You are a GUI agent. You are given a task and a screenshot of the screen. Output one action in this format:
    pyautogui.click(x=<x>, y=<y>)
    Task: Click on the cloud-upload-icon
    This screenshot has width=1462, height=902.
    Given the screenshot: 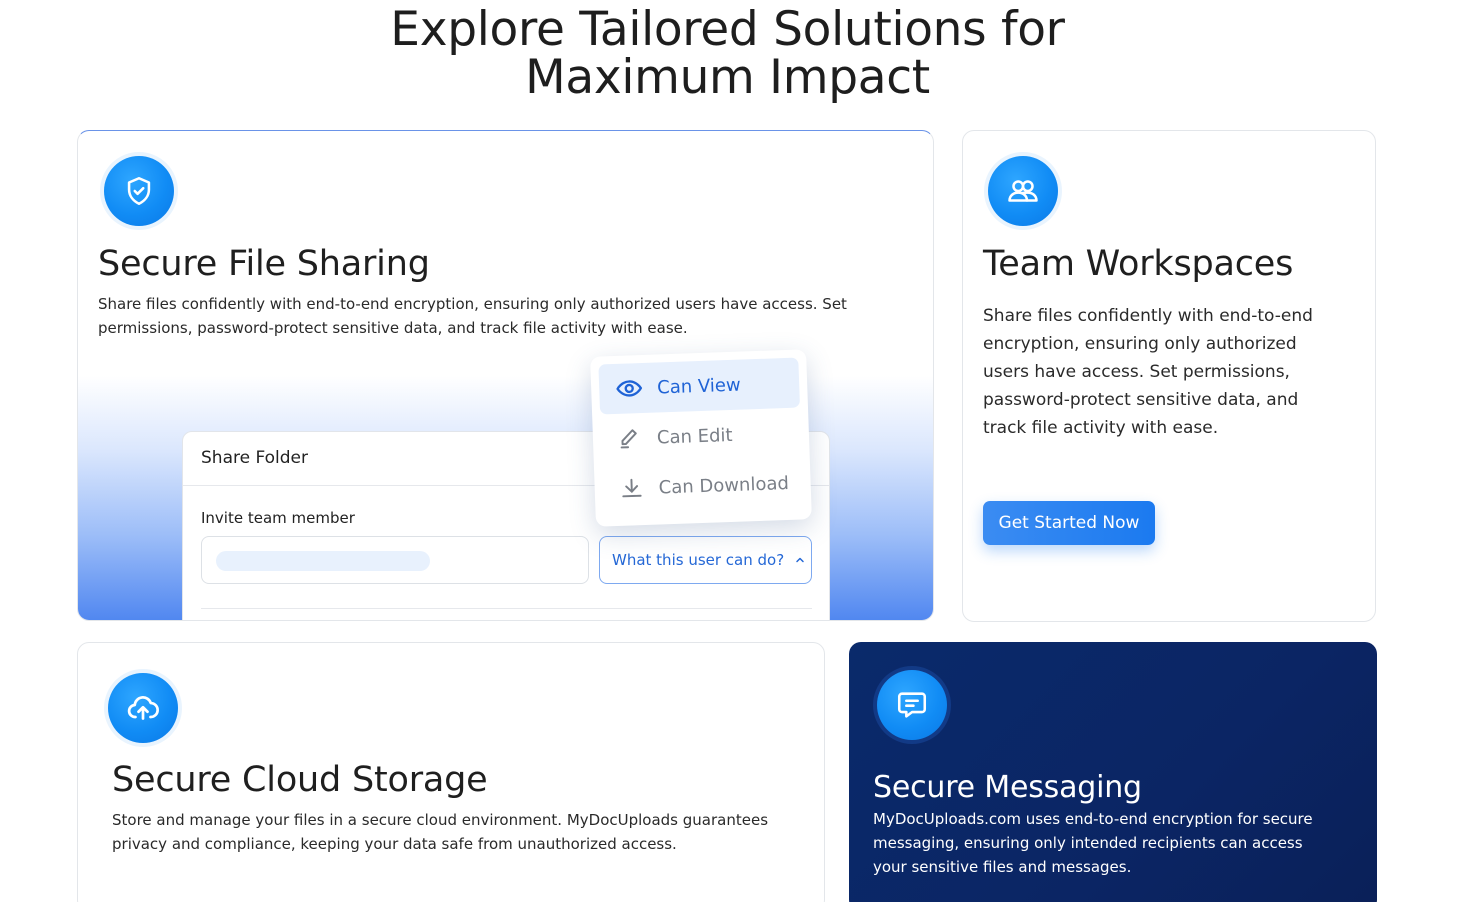 What is the action you would take?
    pyautogui.click(x=143, y=708)
    